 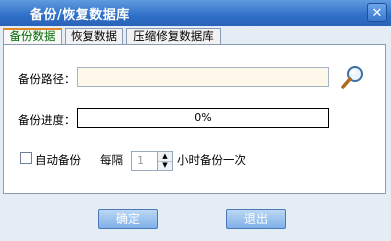 I want to click on backup-progress-label: 备份进度：, so click(x=47, y=120).